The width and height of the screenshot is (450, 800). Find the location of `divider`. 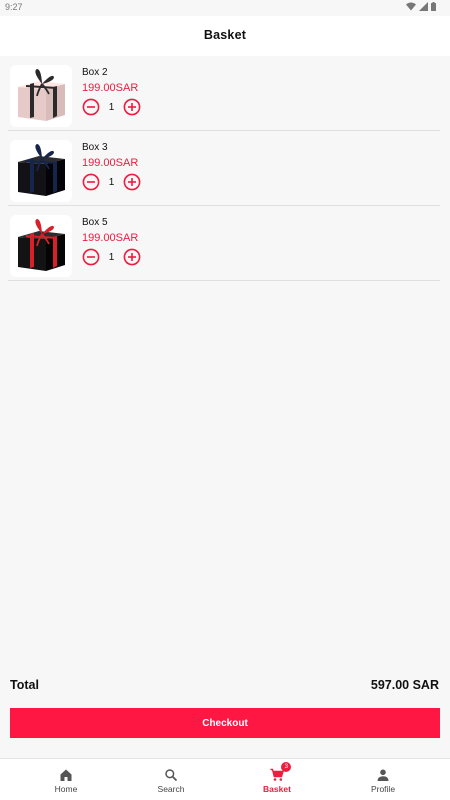

divider is located at coordinates (224, 280).